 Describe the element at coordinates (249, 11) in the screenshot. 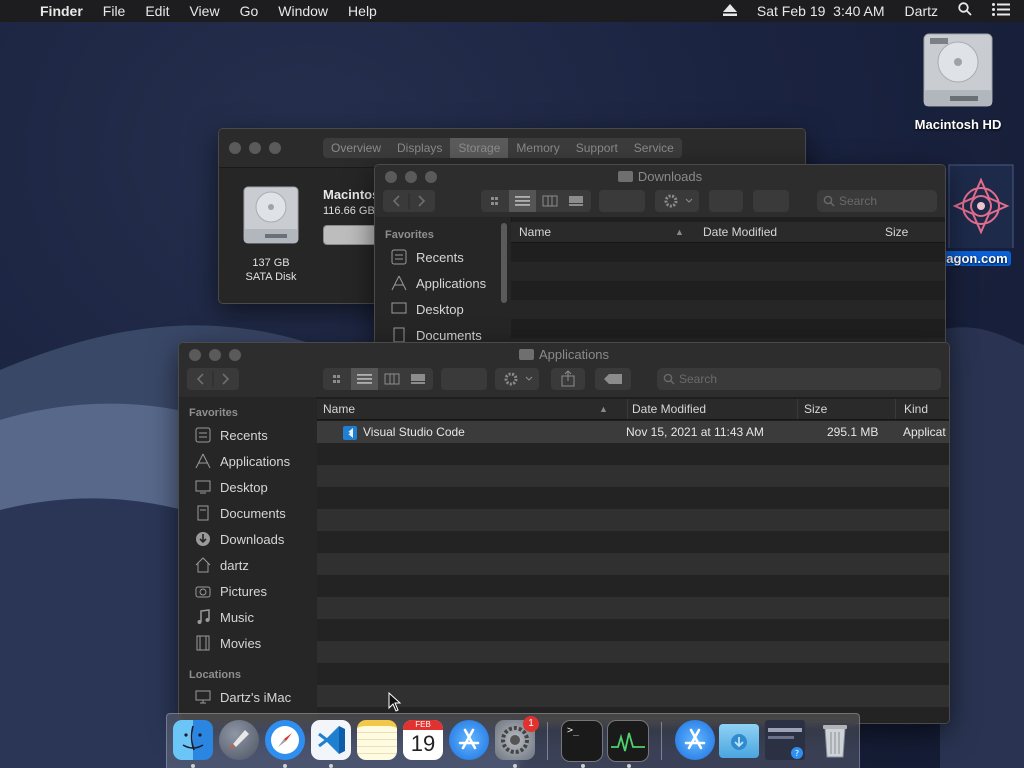

I see `menu-go: Go` at that location.